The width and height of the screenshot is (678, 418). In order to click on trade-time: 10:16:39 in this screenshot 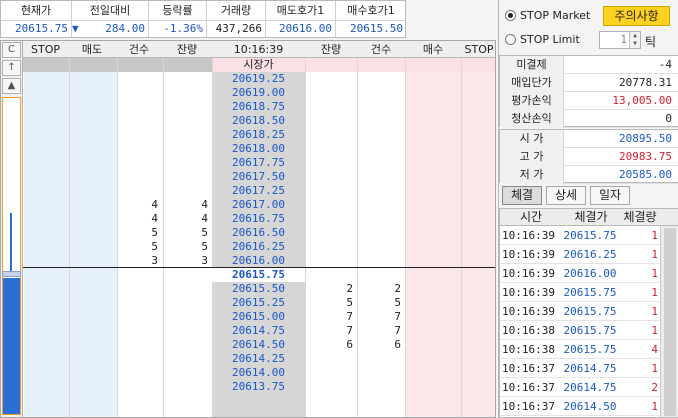, I will do `click(528, 292)`.